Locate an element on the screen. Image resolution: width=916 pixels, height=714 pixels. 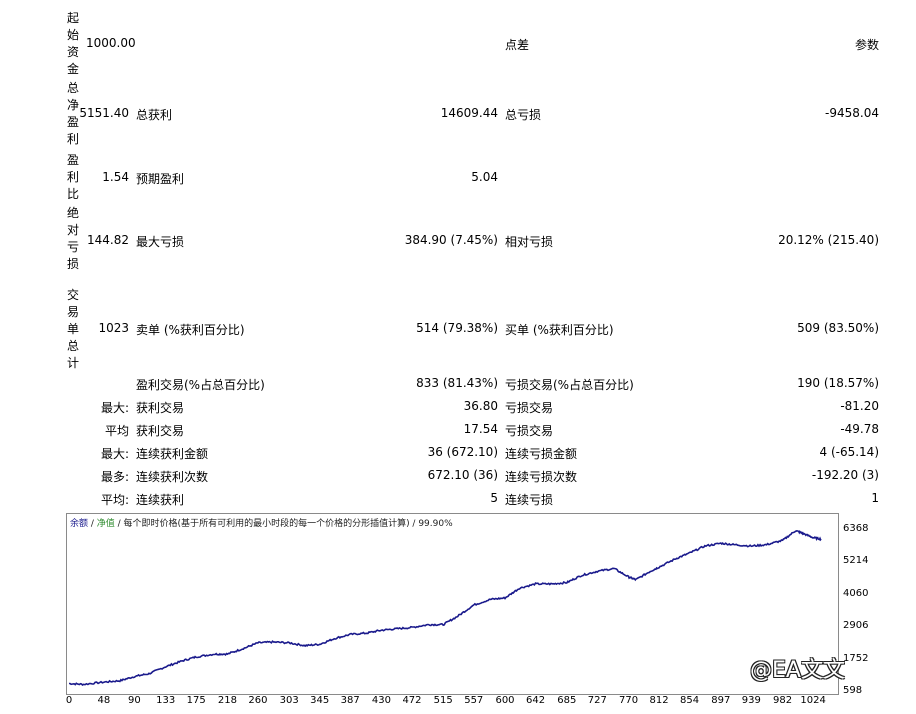
legend-balance: 余额 is located at coordinates (79, 524).